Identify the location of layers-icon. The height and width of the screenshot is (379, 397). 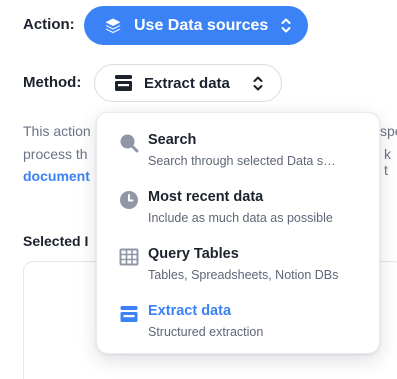
(113, 26).